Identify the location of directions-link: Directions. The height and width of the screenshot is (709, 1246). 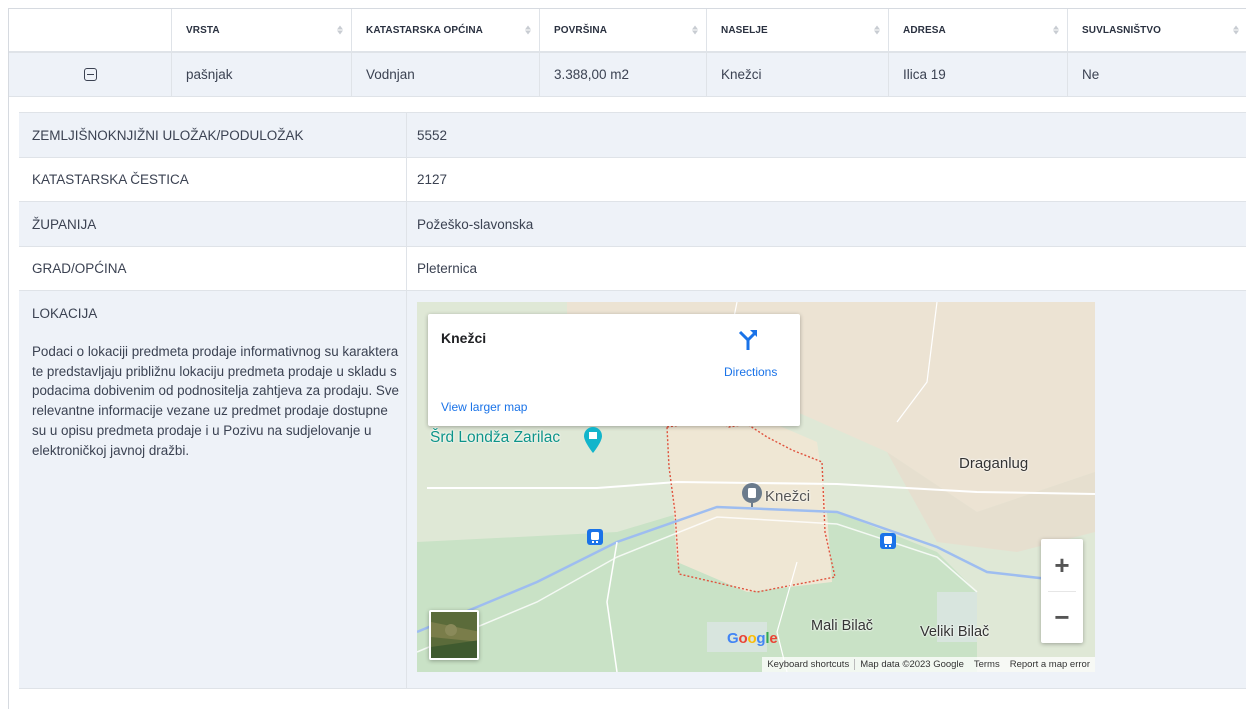
(750, 372).